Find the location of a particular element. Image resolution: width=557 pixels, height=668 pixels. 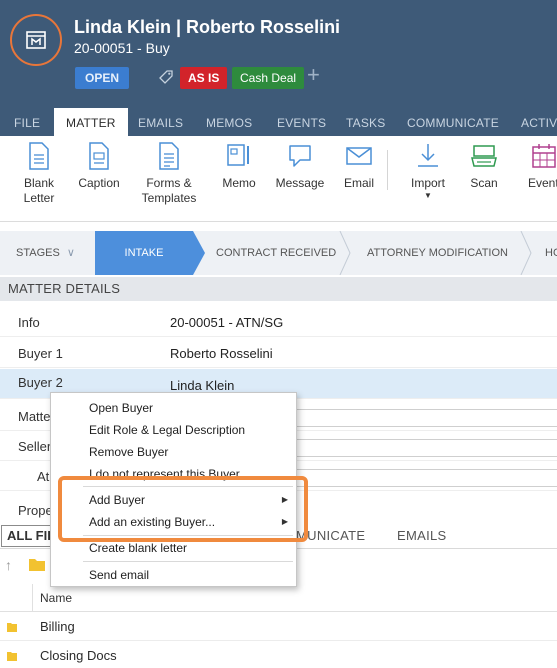

chevron-down-icon: ∨ is located at coordinates (70, 253).